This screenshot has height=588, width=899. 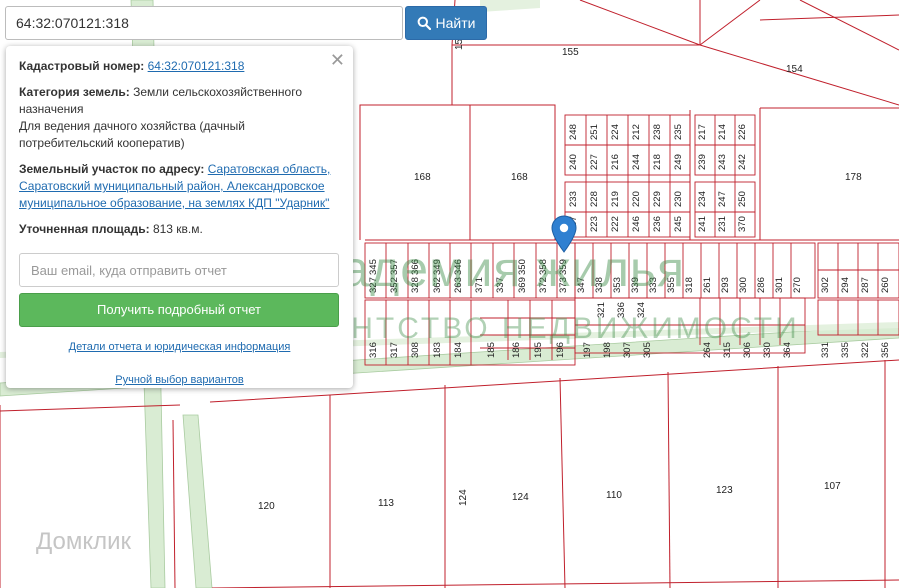 What do you see at coordinates (570, 52) in the screenshot?
I see `parcel-label: 155` at bounding box center [570, 52].